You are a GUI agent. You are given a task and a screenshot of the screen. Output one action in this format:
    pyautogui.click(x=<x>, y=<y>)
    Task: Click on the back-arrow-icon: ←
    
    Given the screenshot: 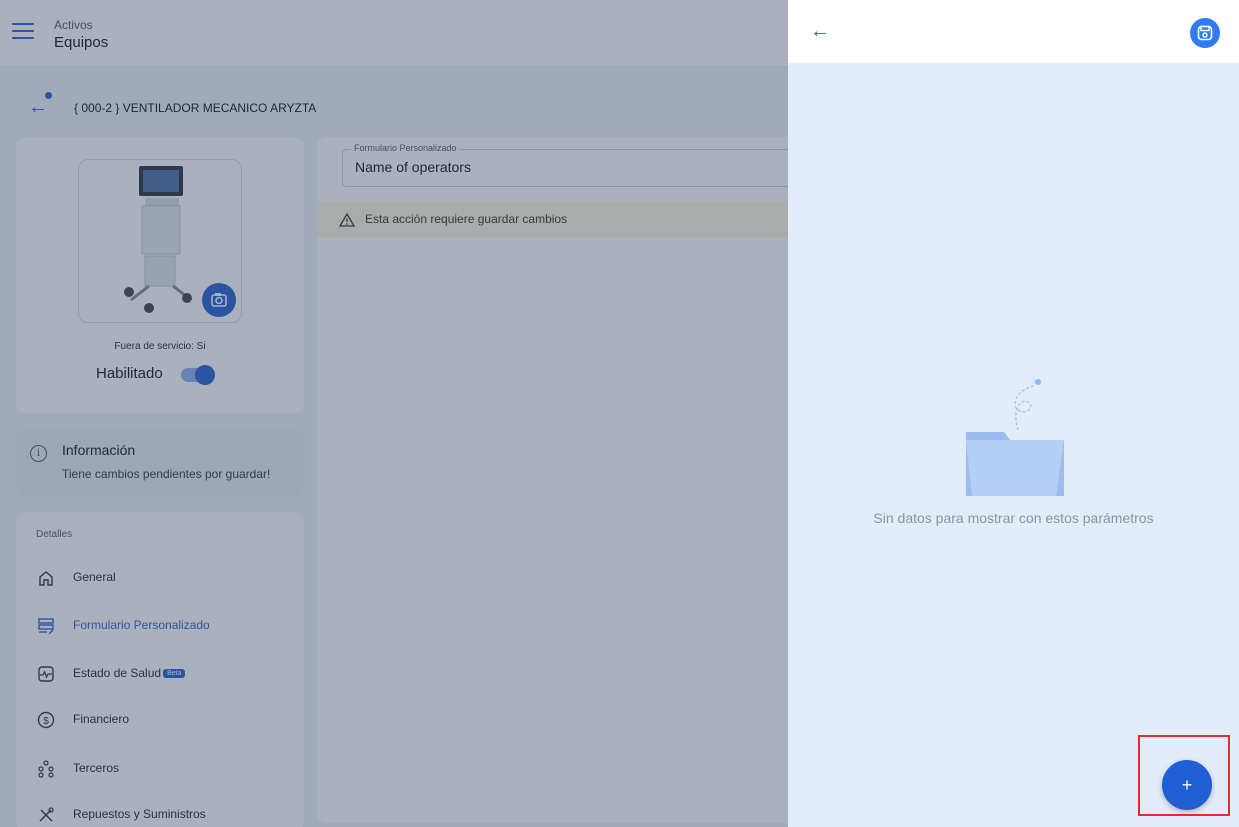 What is the action you would take?
    pyautogui.click(x=820, y=31)
    